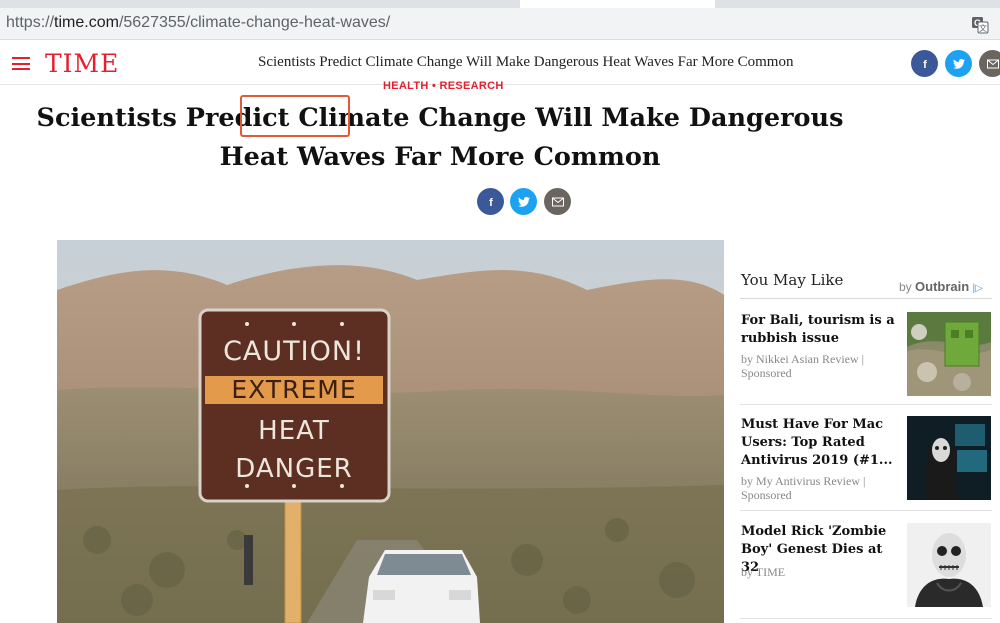  I want to click on sidebar-divider, so click(866, 298).